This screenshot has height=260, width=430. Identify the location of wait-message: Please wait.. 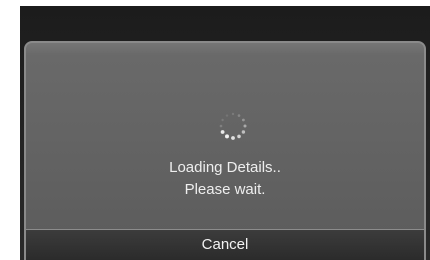
(225, 189).